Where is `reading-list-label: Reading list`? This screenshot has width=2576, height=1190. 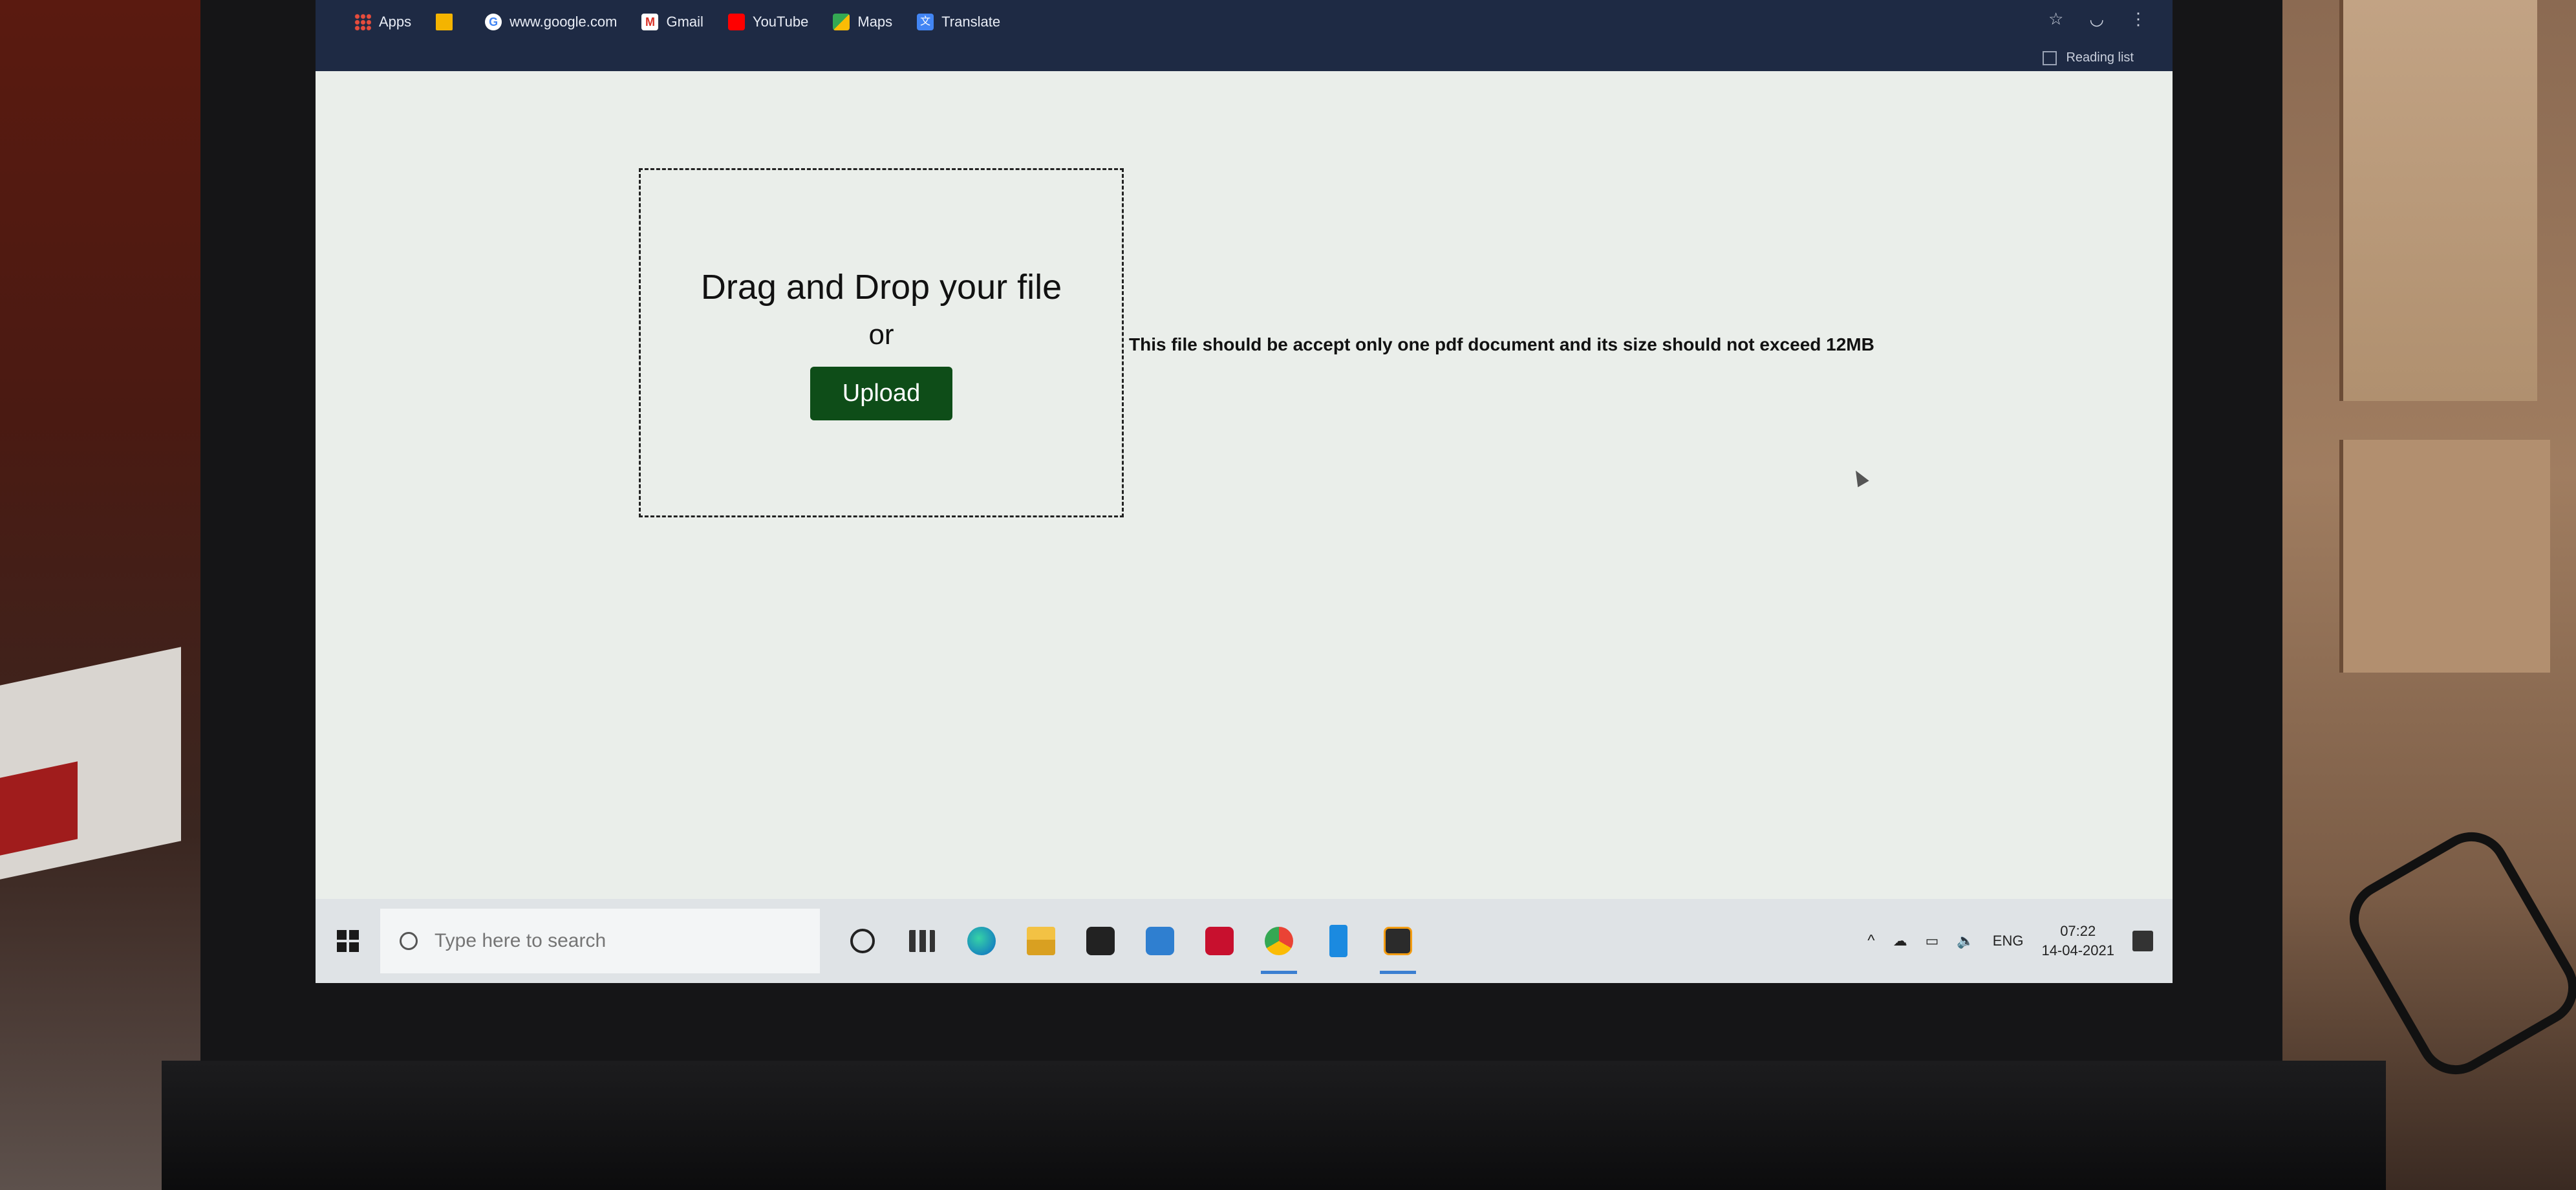
reading-list-label: Reading list is located at coordinates (2100, 57).